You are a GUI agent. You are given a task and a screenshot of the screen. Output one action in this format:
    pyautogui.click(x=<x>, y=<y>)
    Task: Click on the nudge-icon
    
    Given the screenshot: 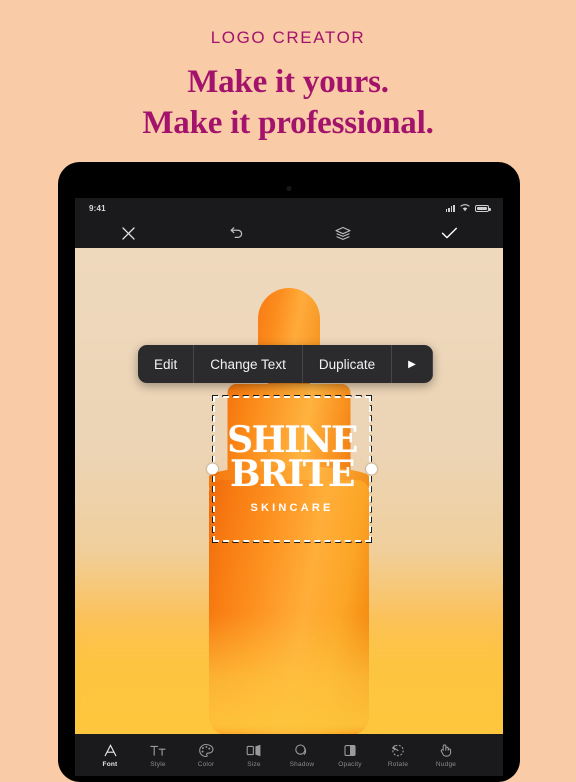 What is the action you would take?
    pyautogui.click(x=446, y=750)
    